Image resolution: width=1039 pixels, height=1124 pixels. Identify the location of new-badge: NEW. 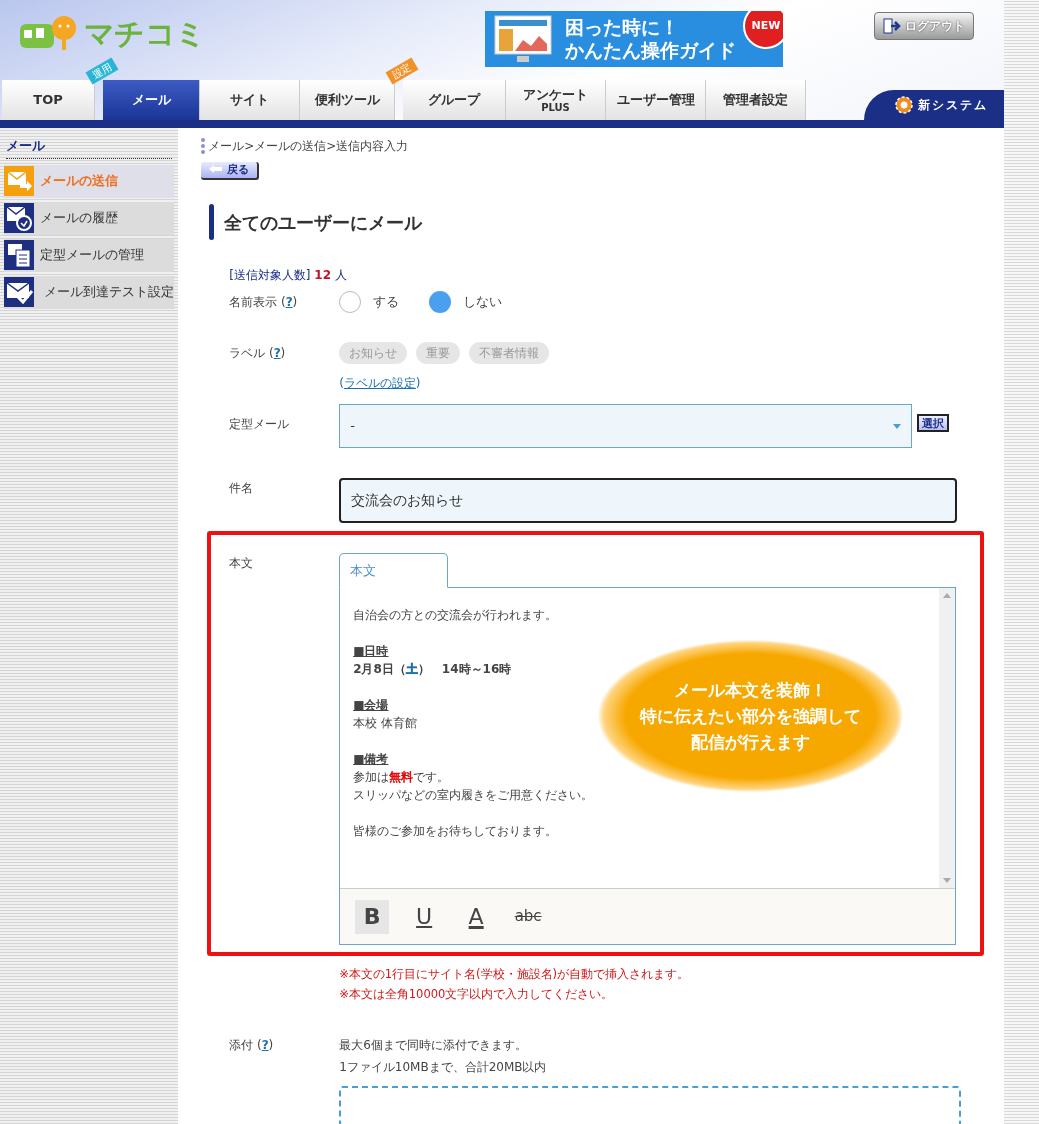
(763, 30).